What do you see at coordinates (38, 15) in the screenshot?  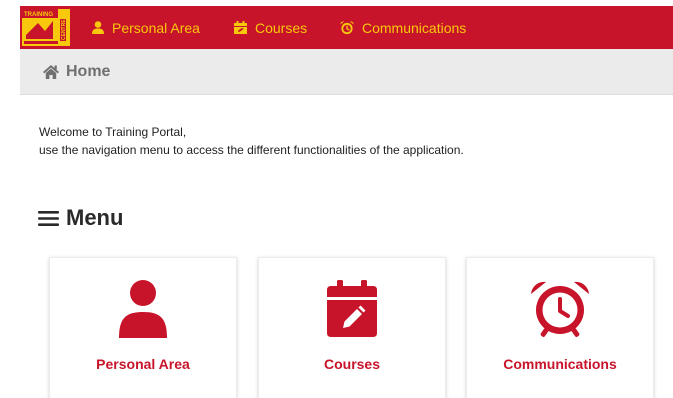 I see `svg-text: TRAINING` at bounding box center [38, 15].